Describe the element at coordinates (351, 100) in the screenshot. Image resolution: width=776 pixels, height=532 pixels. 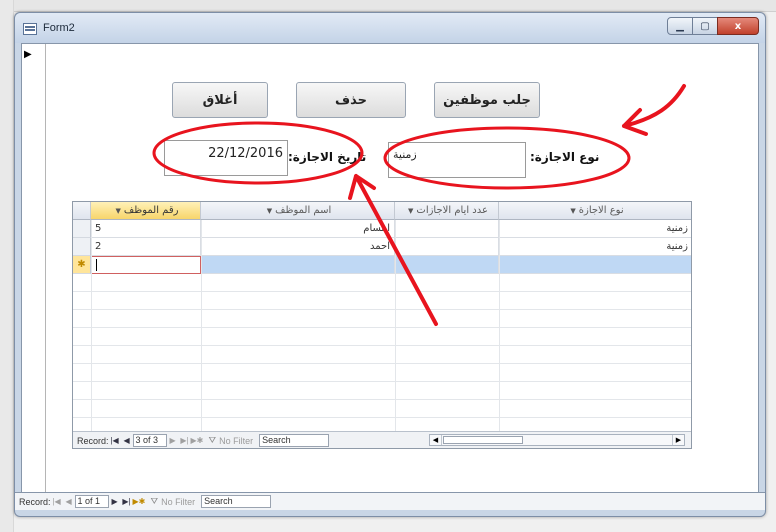
I see `delete-button: حذف` at that location.